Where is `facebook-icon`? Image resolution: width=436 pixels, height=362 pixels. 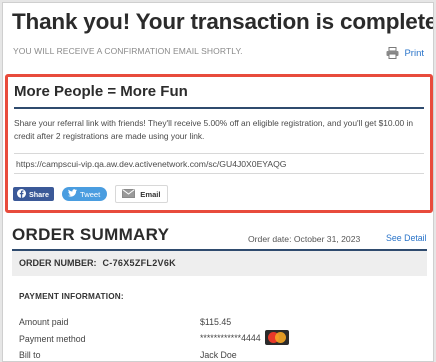
facebook-icon is located at coordinates (21, 194).